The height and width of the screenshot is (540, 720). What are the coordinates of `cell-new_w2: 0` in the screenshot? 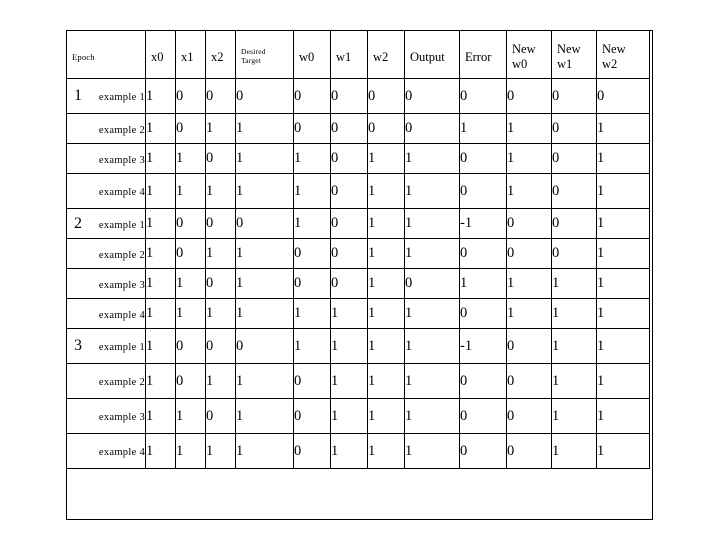 It's located at (623, 96).